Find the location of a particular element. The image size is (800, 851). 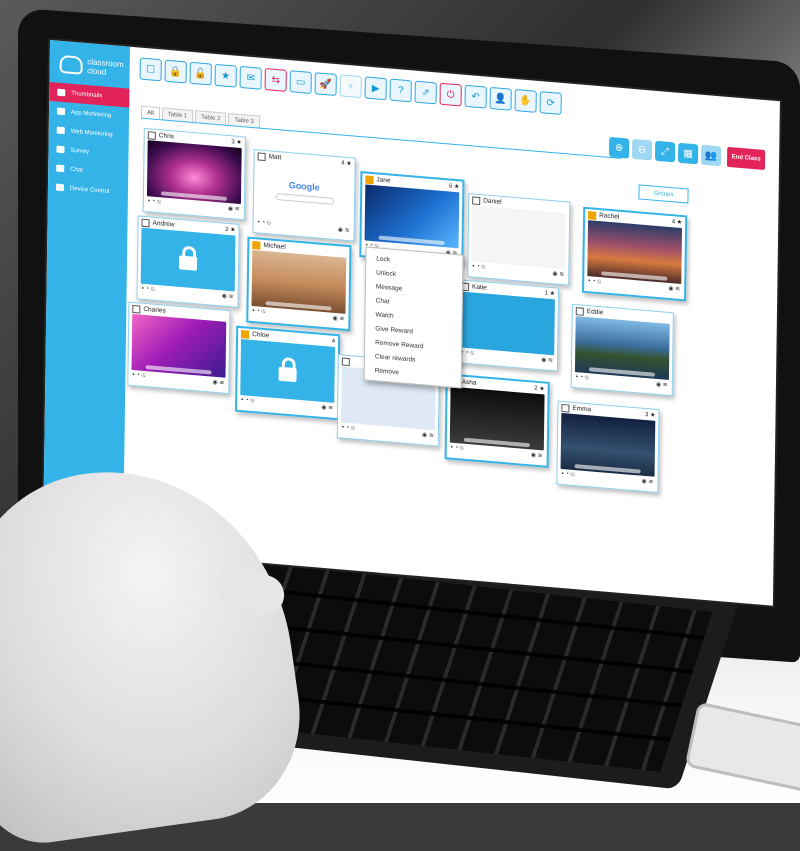

student-card: Katie 1 ★ ▪ ◔ ⦸ ◉ ≋ is located at coordinates (507, 325).